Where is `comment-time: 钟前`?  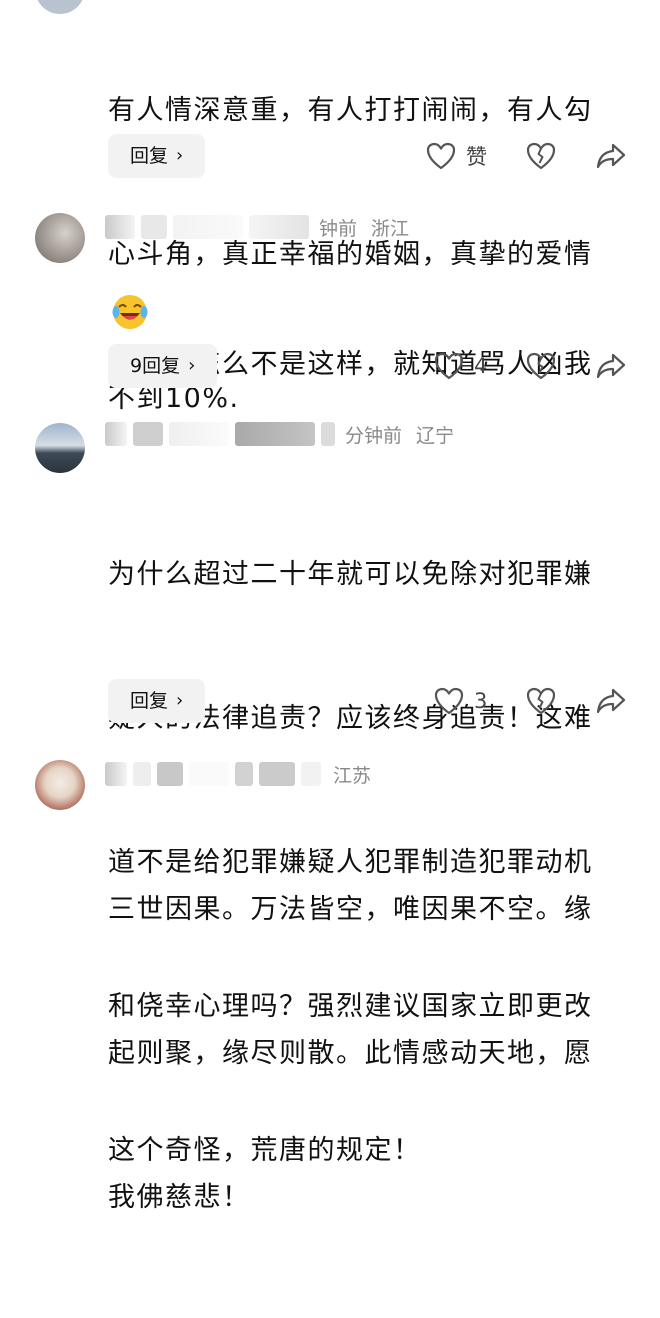 comment-time: 钟前 is located at coordinates (338, 228).